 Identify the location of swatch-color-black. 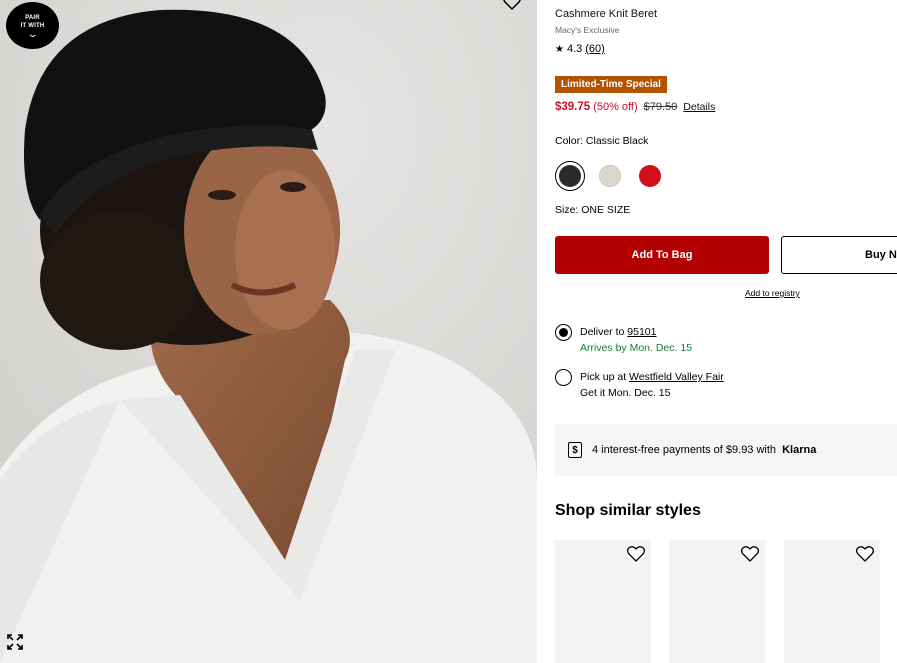
(570, 176).